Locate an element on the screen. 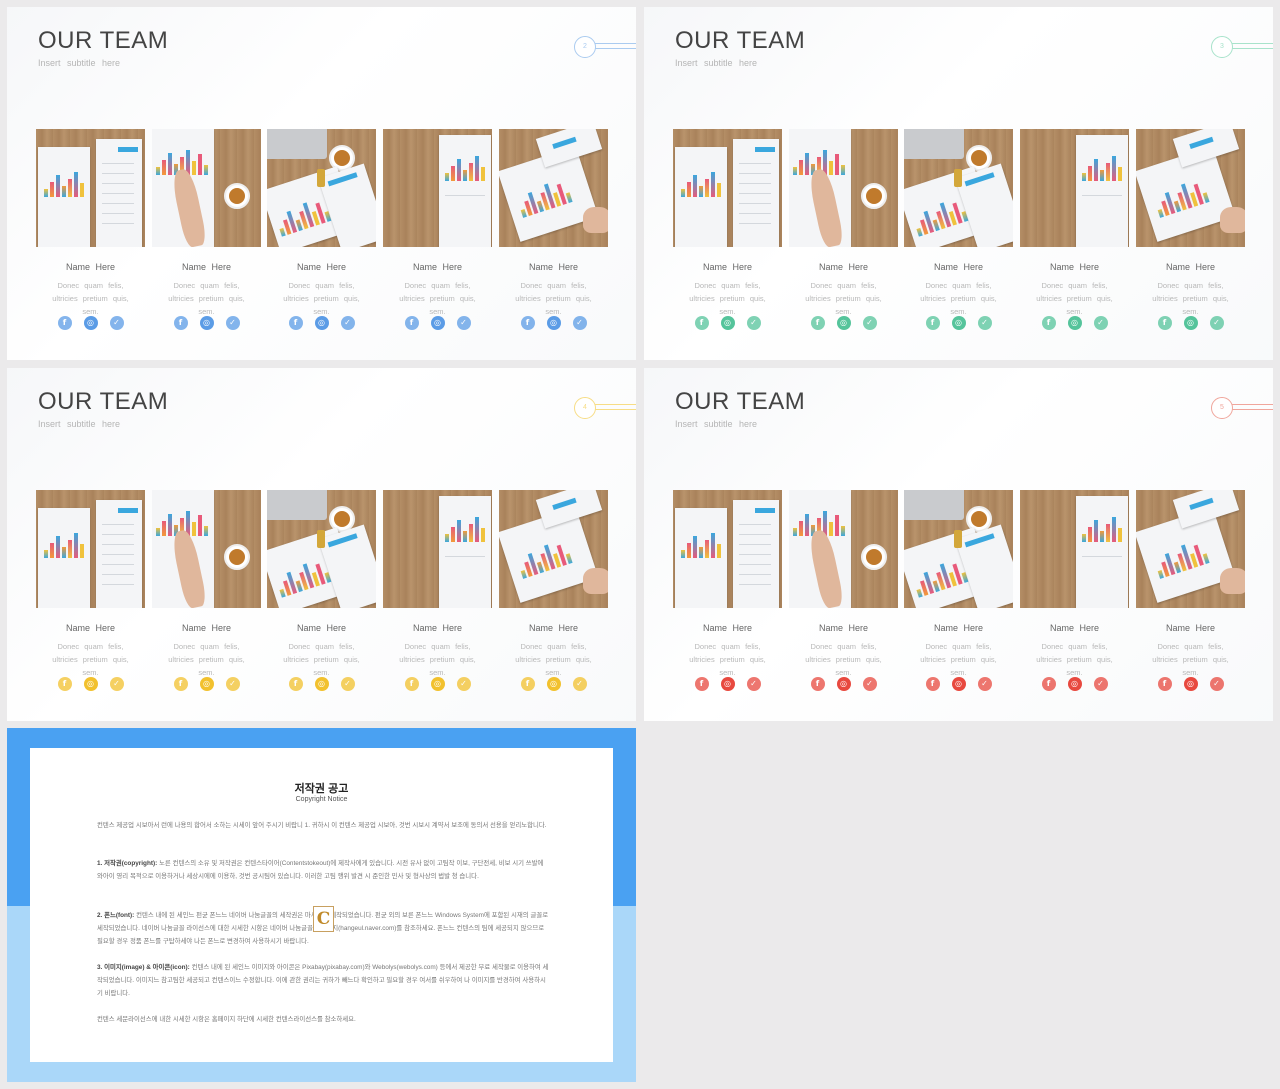  copyright-title: 저작권 공고 is located at coordinates (321, 789).